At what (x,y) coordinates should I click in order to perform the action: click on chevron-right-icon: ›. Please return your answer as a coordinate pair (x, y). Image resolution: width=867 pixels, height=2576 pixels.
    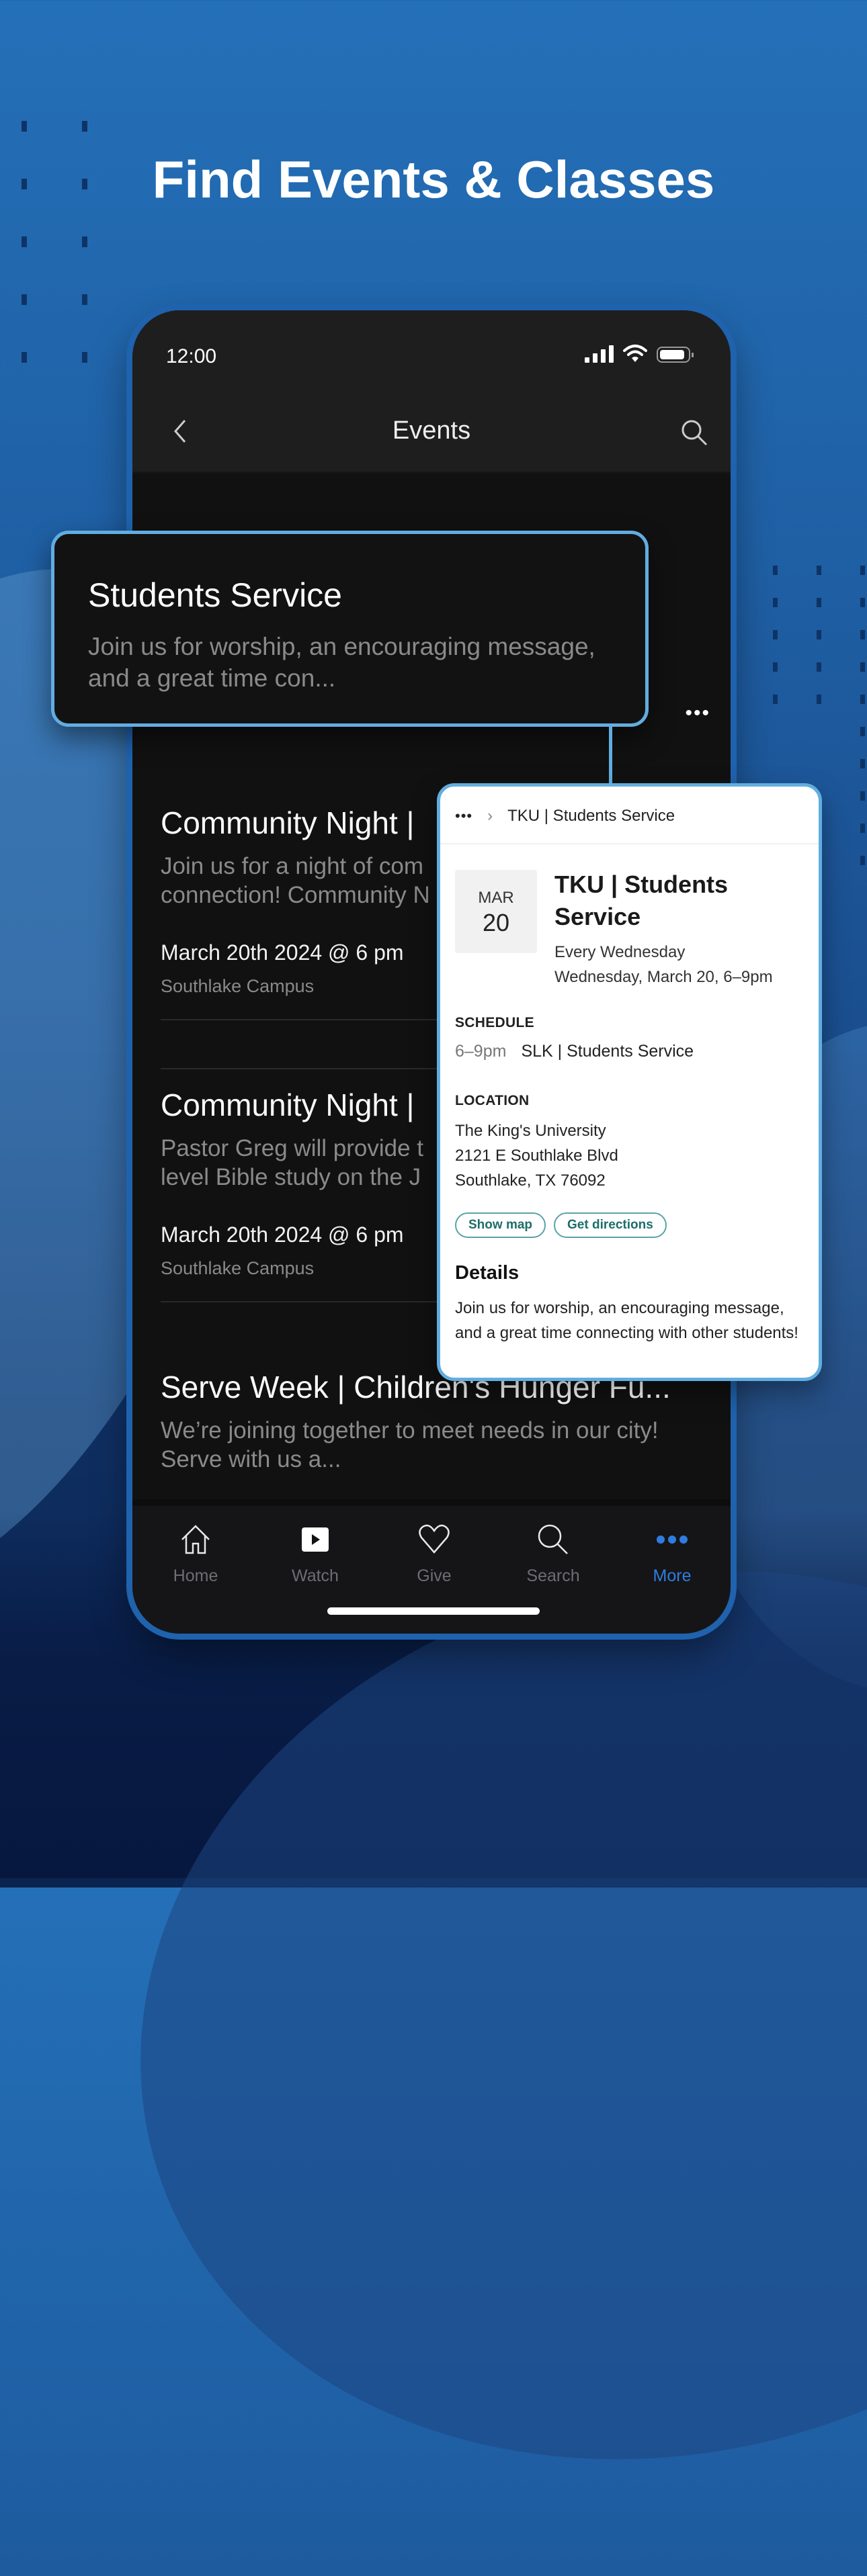
    Looking at the image, I should click on (490, 816).